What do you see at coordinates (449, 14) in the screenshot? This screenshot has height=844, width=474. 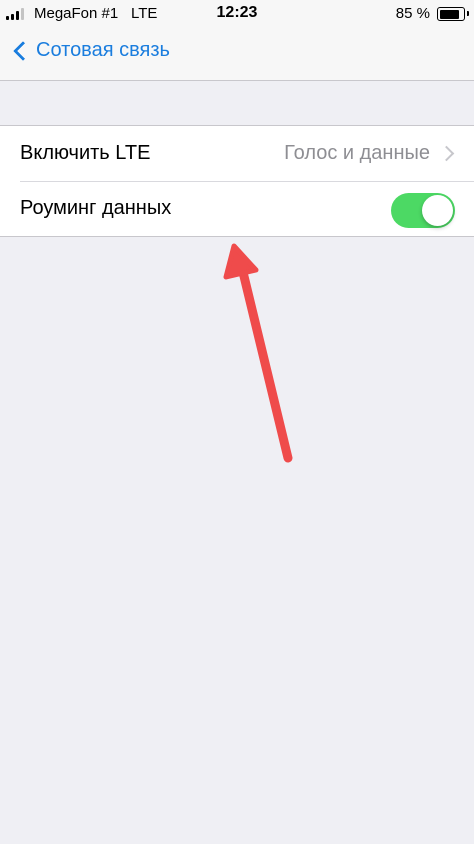 I see `battery-fill` at bounding box center [449, 14].